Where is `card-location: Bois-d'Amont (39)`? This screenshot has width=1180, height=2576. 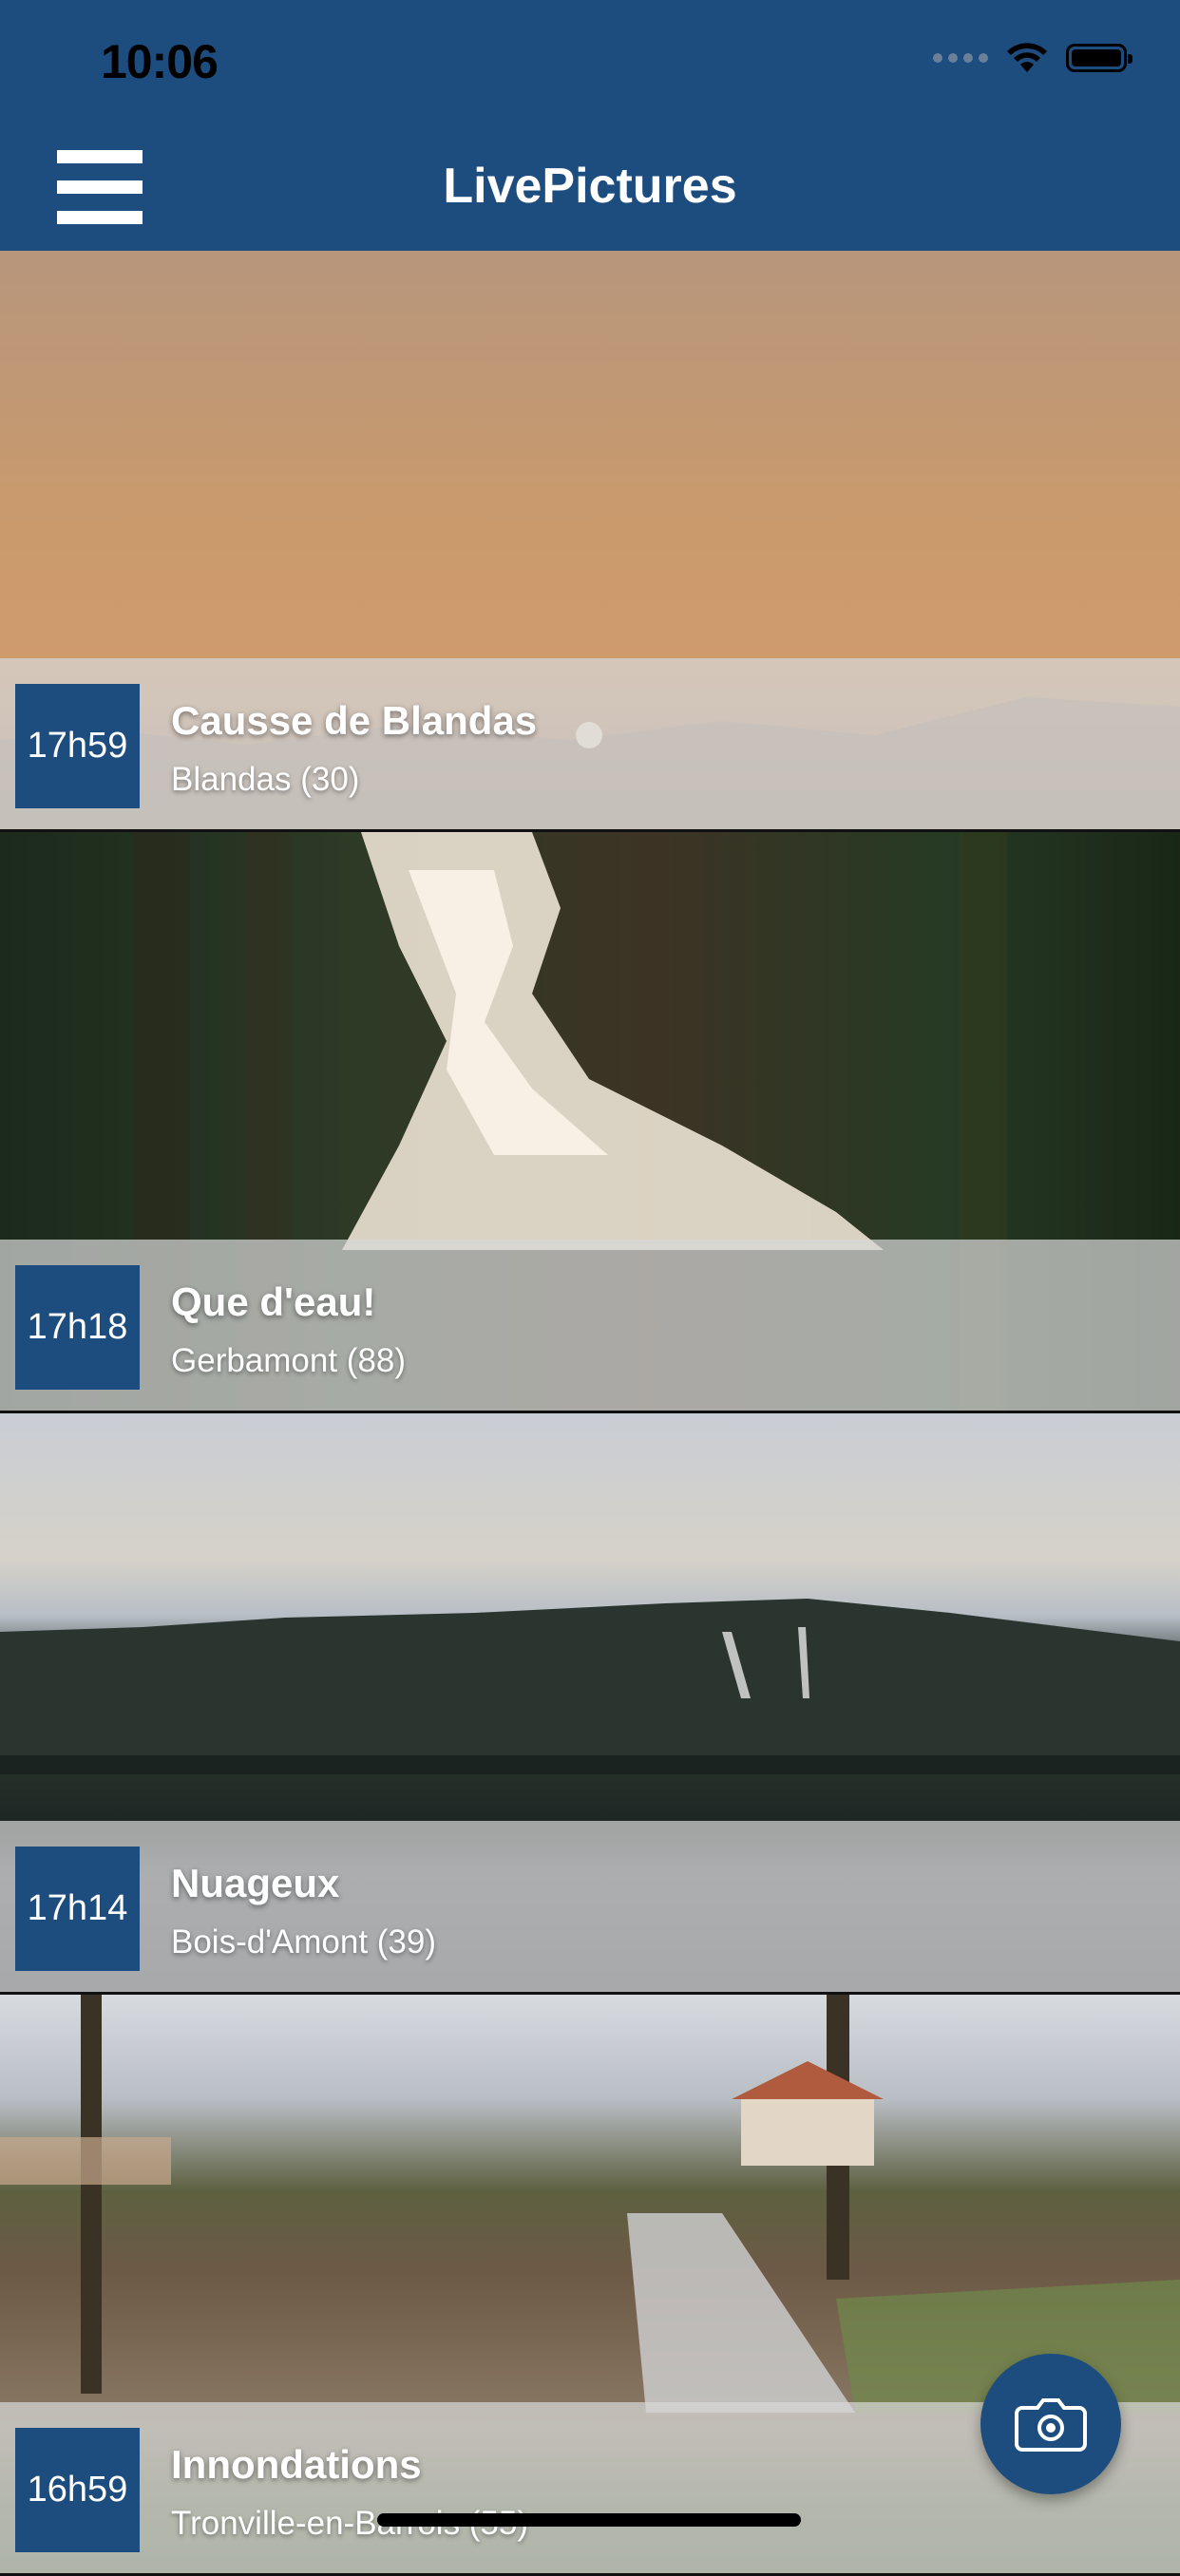 card-location: Bois-d'Amont (39) is located at coordinates (304, 1941).